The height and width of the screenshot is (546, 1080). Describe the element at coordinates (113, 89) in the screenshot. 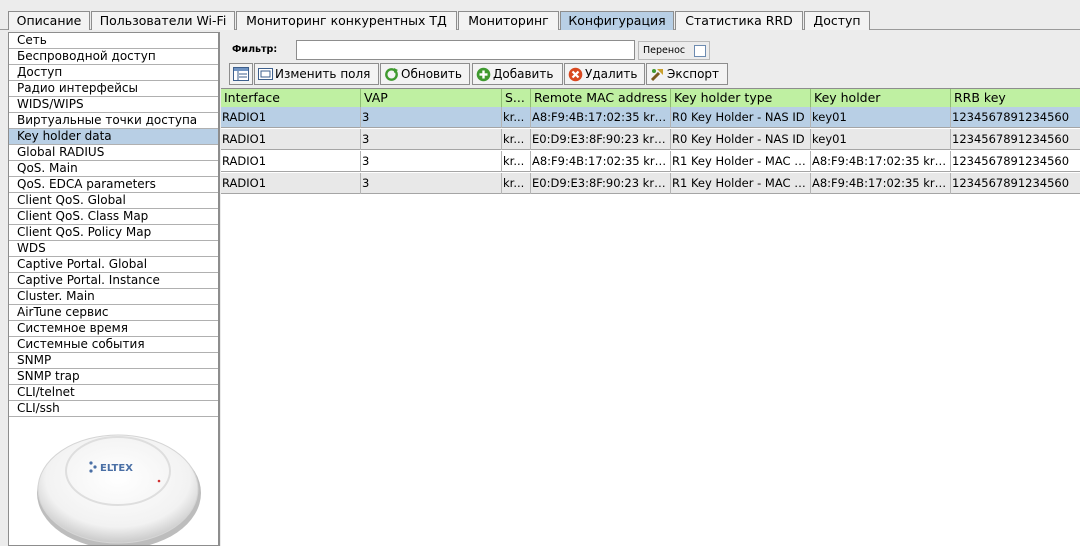

I see `sidebar-item-radio-interfaces: Радио интерфейсы` at that location.